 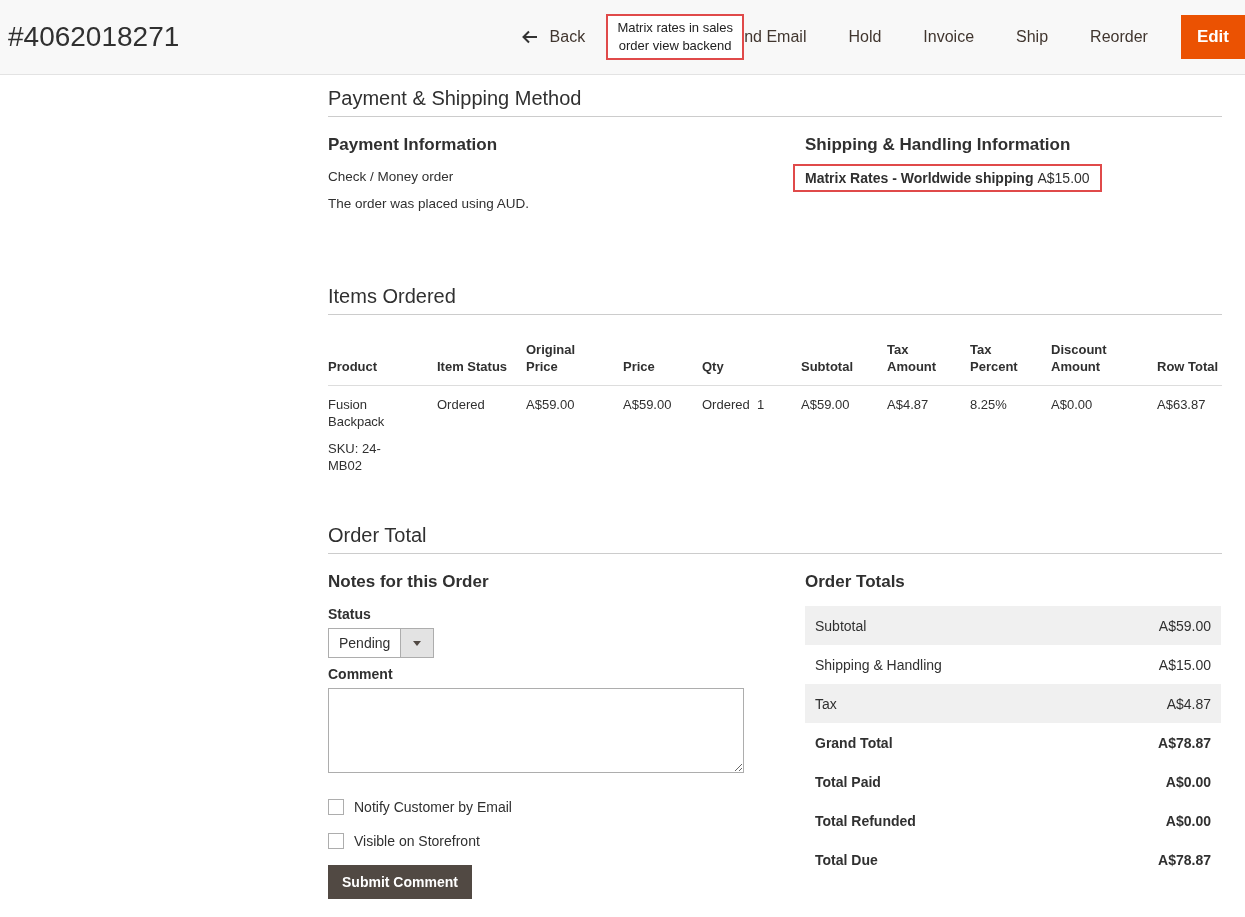 What do you see at coordinates (855, 582) in the screenshot?
I see `subsection-title: Order Totals` at bounding box center [855, 582].